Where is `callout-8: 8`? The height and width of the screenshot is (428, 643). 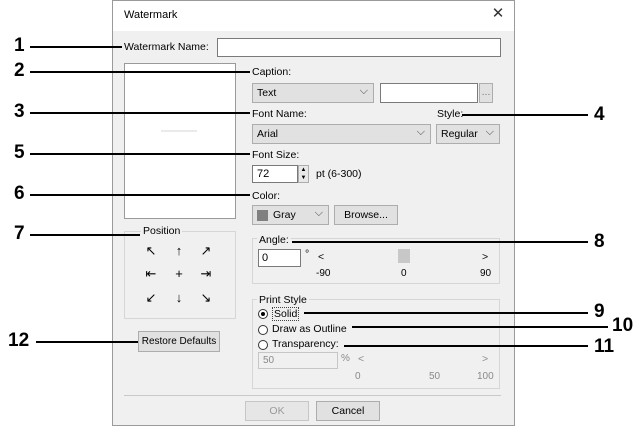 callout-8: 8 is located at coordinates (599, 241).